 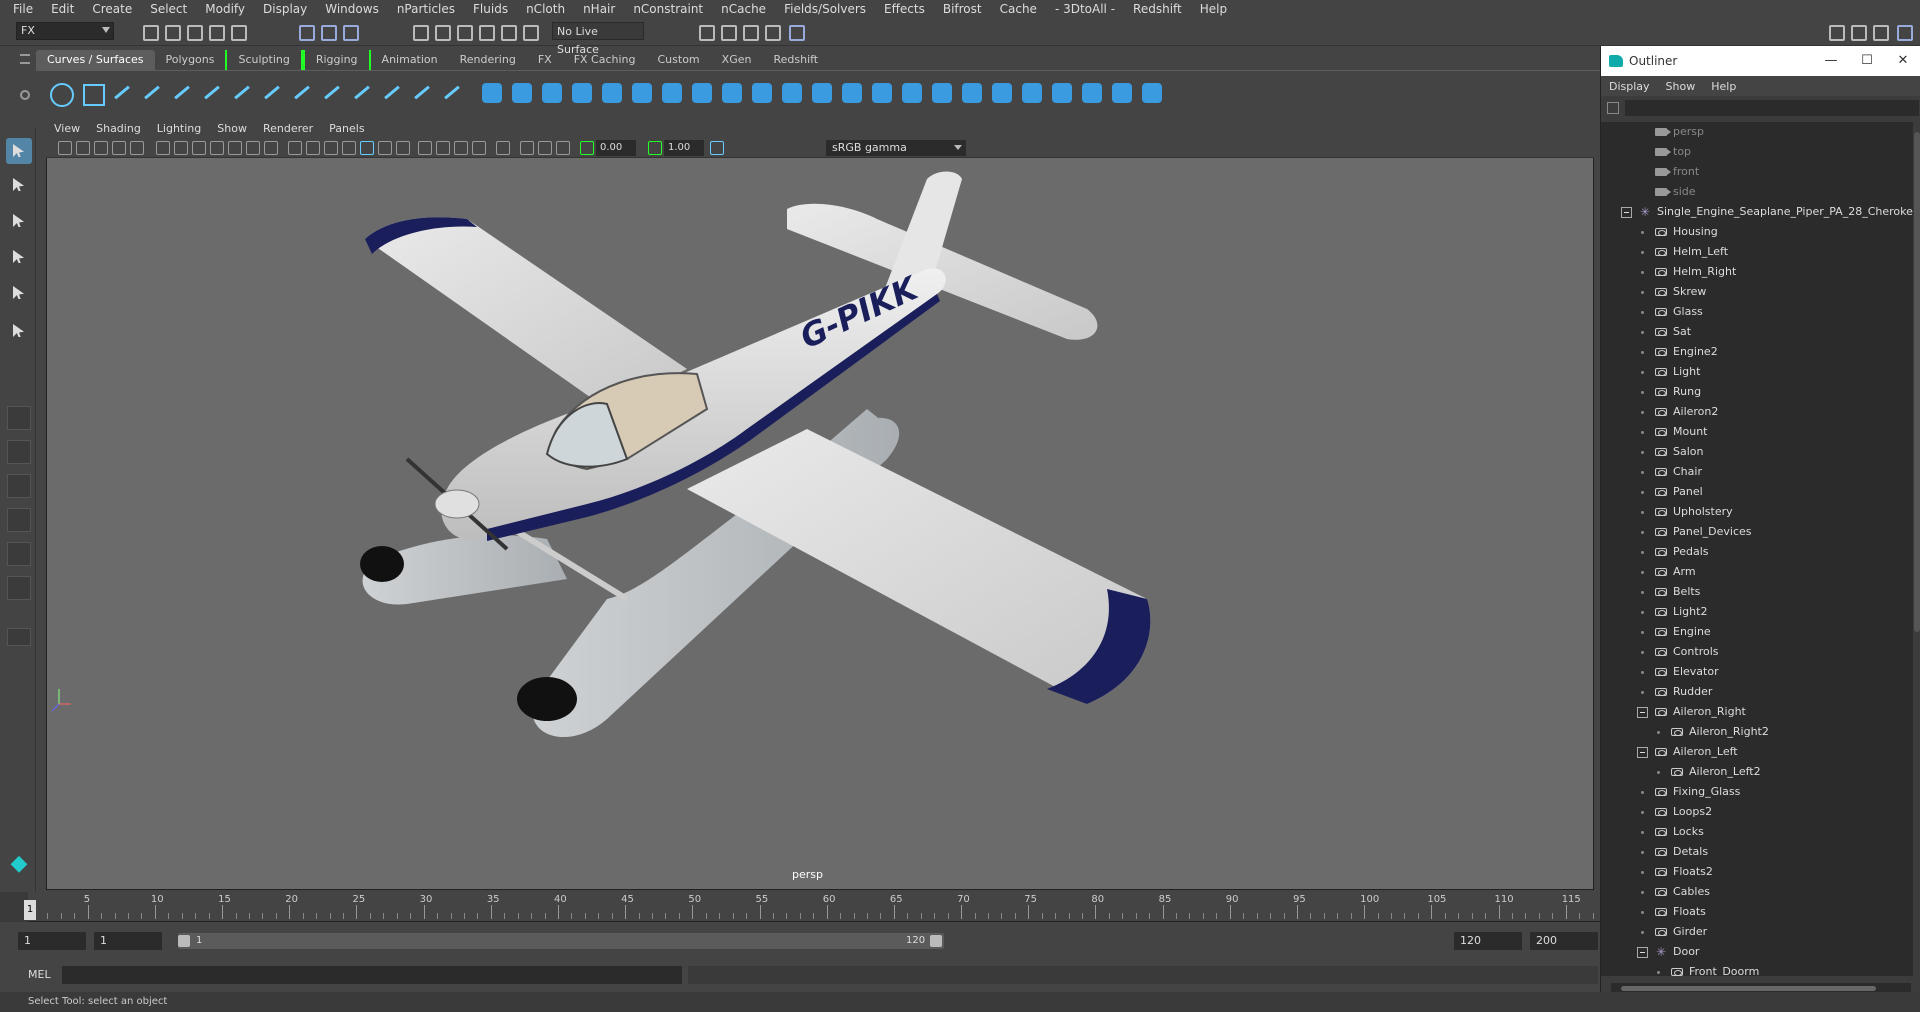 I want to click on outliner-item: Aileron_Left2, so click(x=1757, y=772).